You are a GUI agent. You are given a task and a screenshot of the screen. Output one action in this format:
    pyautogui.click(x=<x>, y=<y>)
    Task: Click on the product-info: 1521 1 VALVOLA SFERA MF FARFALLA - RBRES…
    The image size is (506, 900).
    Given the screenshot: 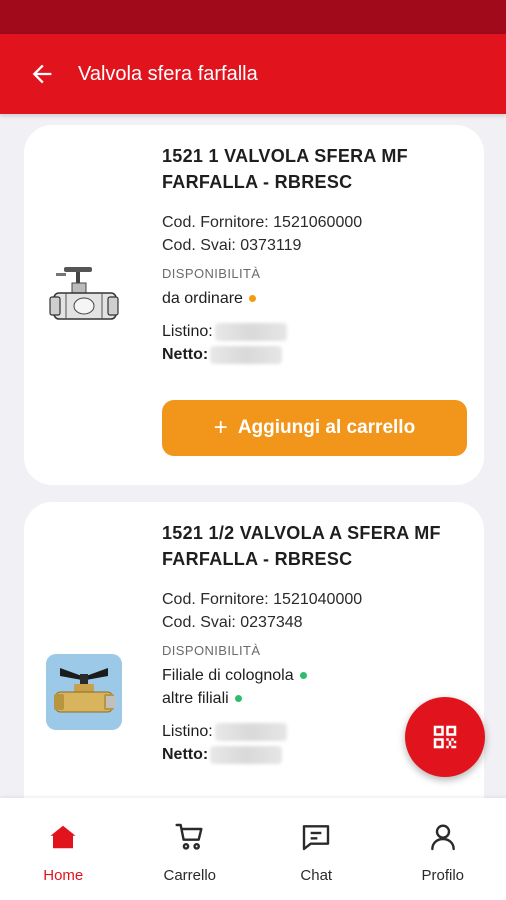 What is the action you would take?
    pyautogui.click(x=315, y=254)
    